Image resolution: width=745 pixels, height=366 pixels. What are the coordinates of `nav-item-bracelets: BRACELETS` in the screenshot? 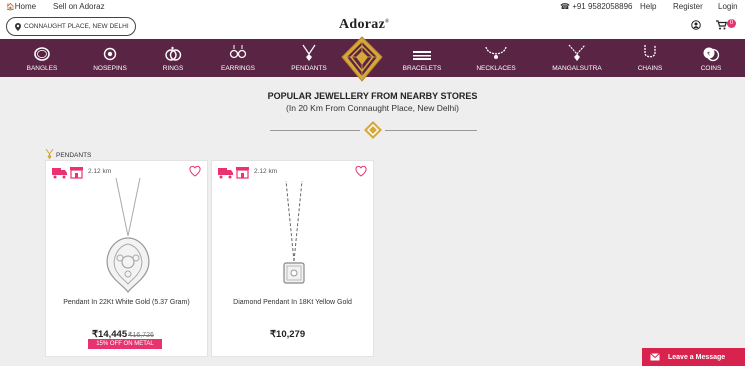 It's located at (422, 58).